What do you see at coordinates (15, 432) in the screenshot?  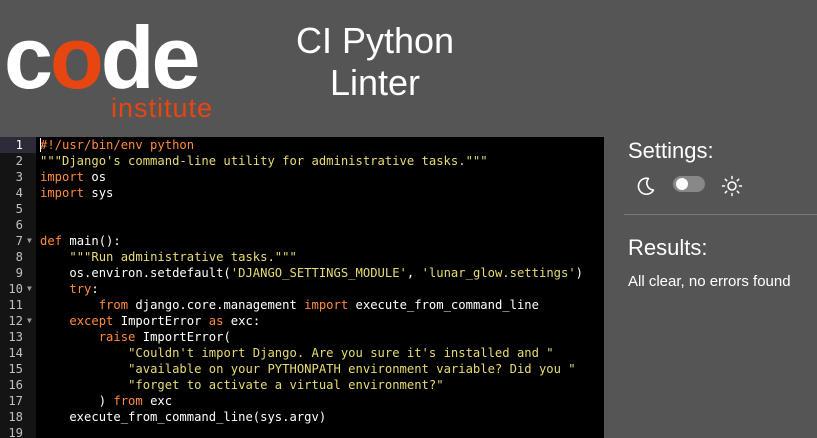 I see `line-number: 19` at bounding box center [15, 432].